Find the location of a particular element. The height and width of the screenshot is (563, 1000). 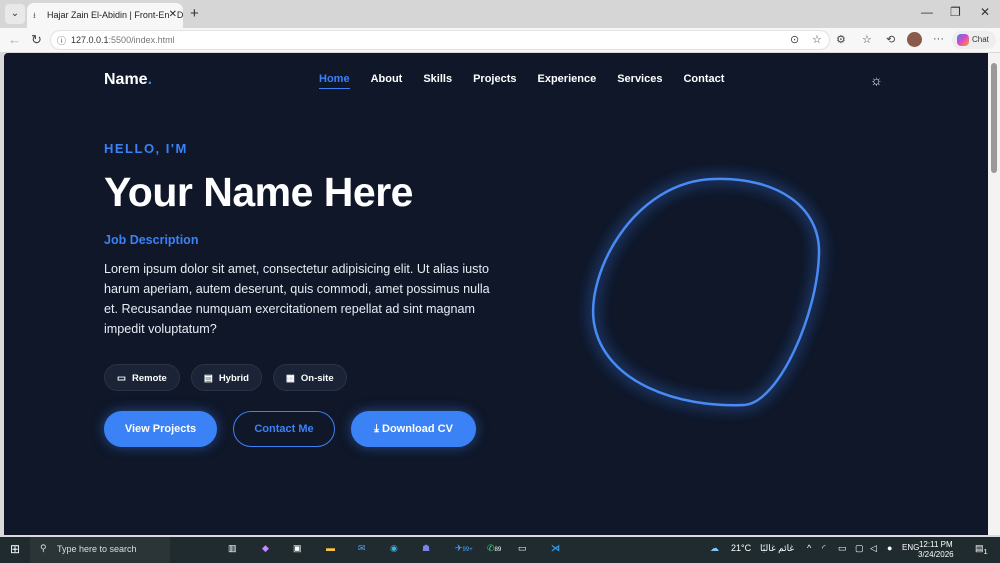

weather-cloud-icon: ☁ is located at coordinates (714, 548).